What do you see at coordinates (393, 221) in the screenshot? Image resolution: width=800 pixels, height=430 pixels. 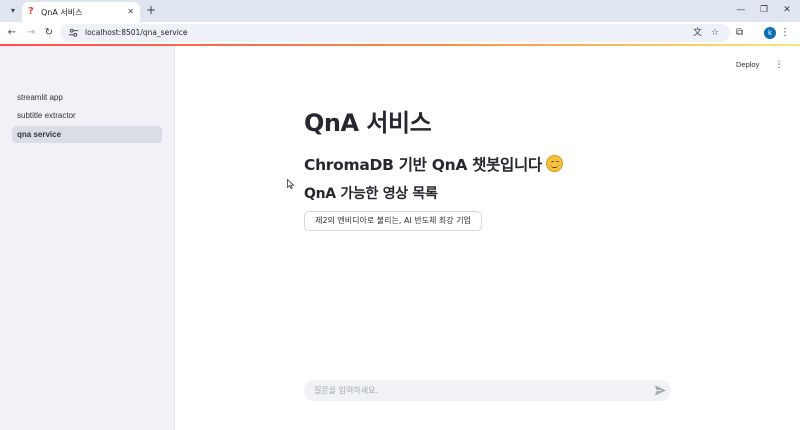 I see `video-item-button: 제2의 엔비디아로 불리는, AI 반도체 최강 기업` at bounding box center [393, 221].